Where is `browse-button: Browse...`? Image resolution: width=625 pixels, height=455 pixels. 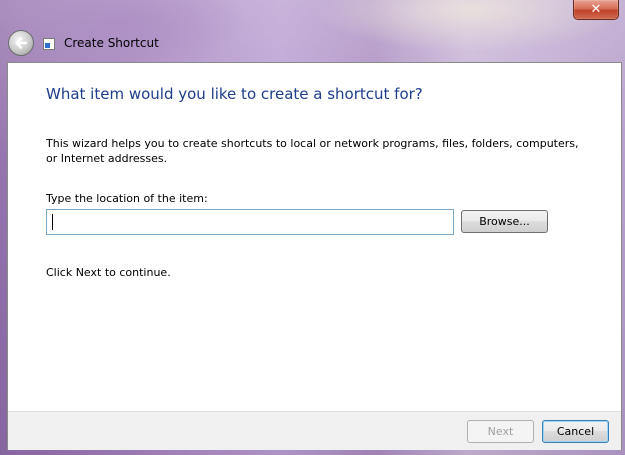
browse-button: Browse... is located at coordinates (504, 221).